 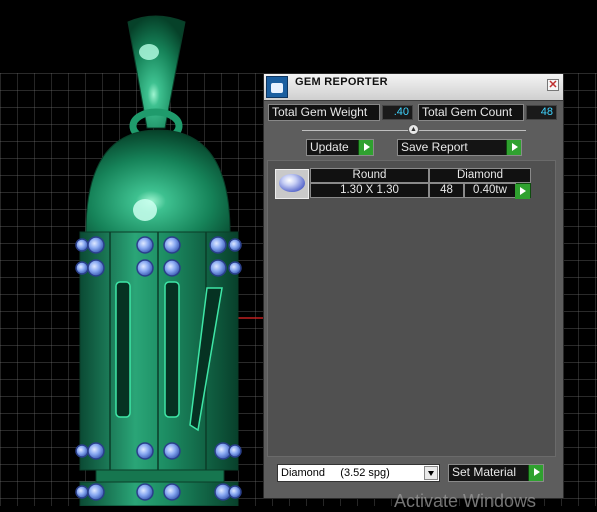 What do you see at coordinates (431, 473) in the screenshot?
I see `chevron-down-icon` at bounding box center [431, 473].